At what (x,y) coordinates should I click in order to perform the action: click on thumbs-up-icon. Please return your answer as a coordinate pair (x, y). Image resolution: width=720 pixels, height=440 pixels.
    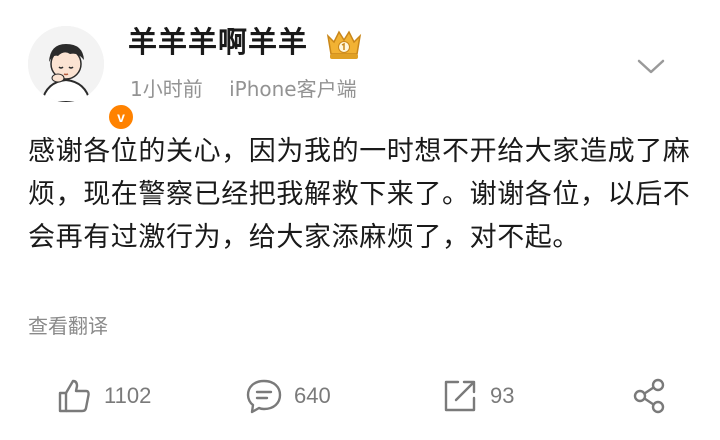
    Looking at the image, I should click on (74, 396).